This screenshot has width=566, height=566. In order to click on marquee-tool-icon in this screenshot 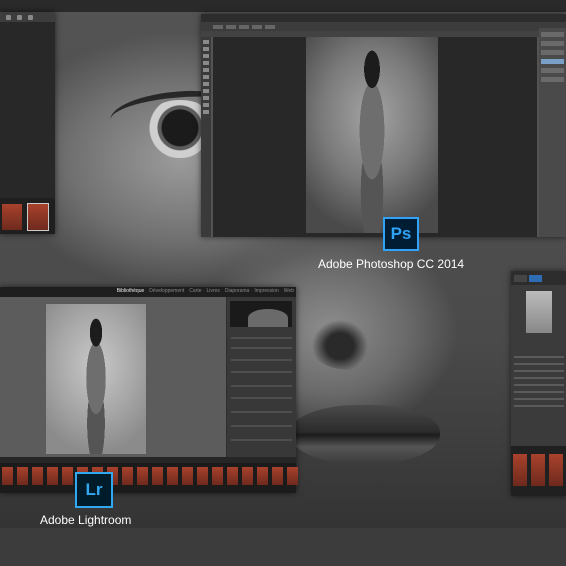, I will do `click(206, 49)`.